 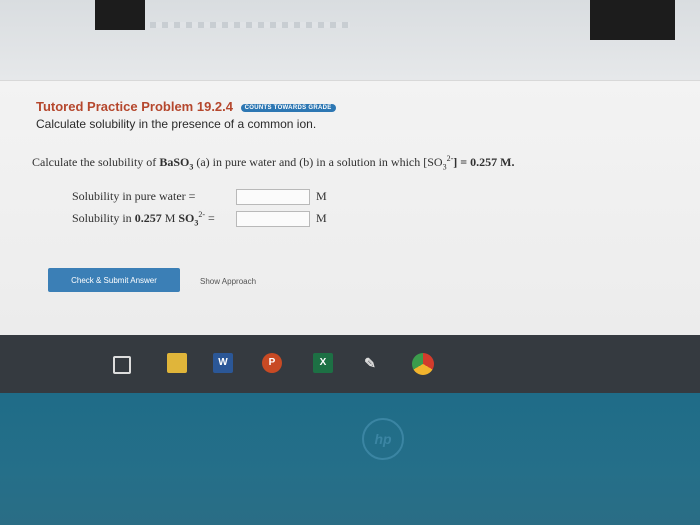 What do you see at coordinates (134, 196) in the screenshot?
I see `pure-water-label: Solubility in pure water =` at bounding box center [134, 196].